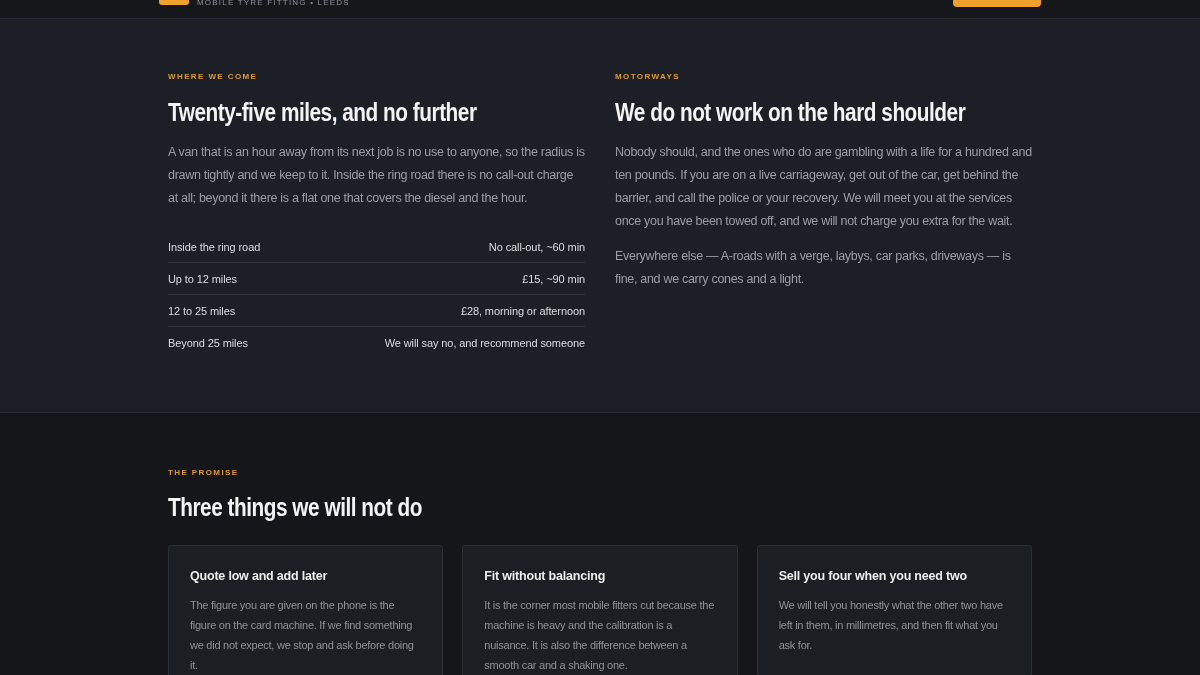 The height and width of the screenshot is (675, 1200). Describe the element at coordinates (873, 576) in the screenshot. I see `card-title: Sell you four when you need two` at that location.